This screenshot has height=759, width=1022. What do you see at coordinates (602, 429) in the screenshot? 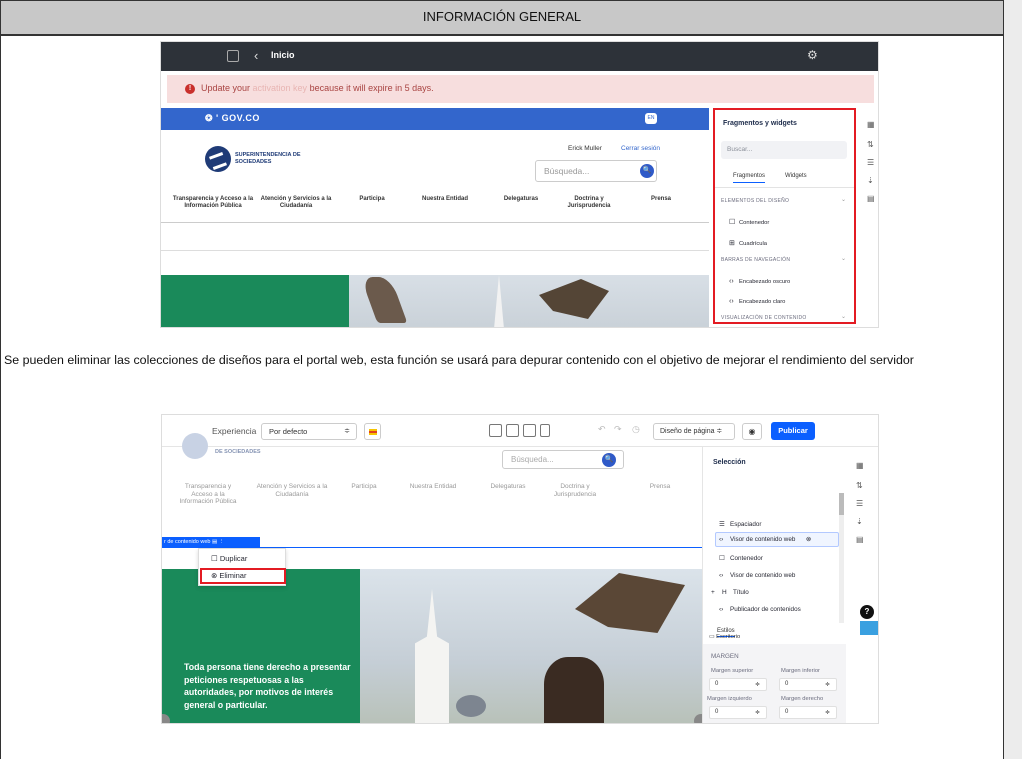
I see `undo-icon: ↶` at bounding box center [602, 429].